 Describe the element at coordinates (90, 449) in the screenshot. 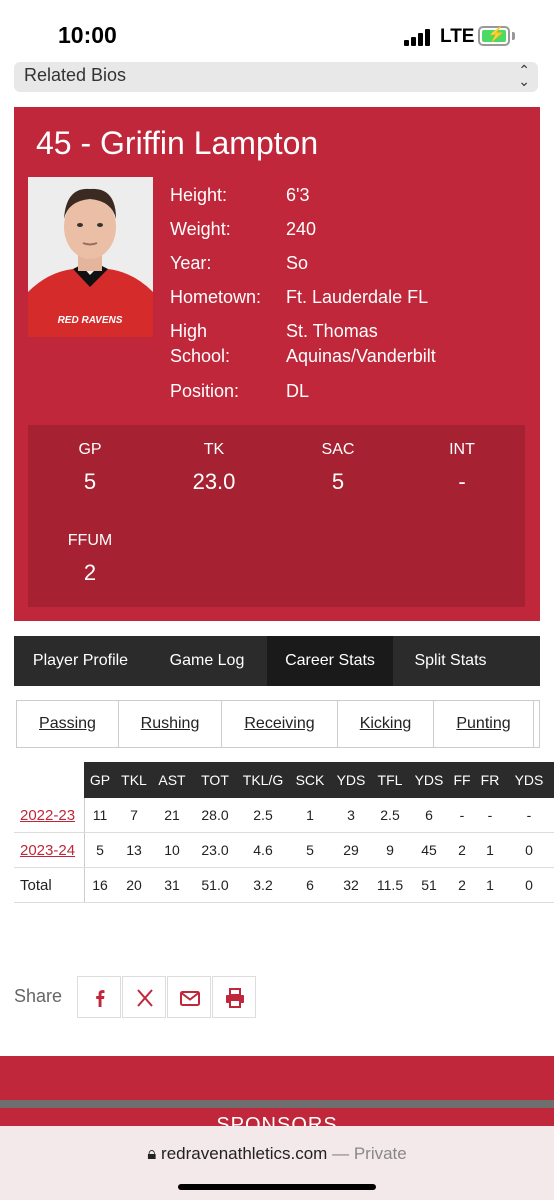

I see `stat-label: GP` at that location.